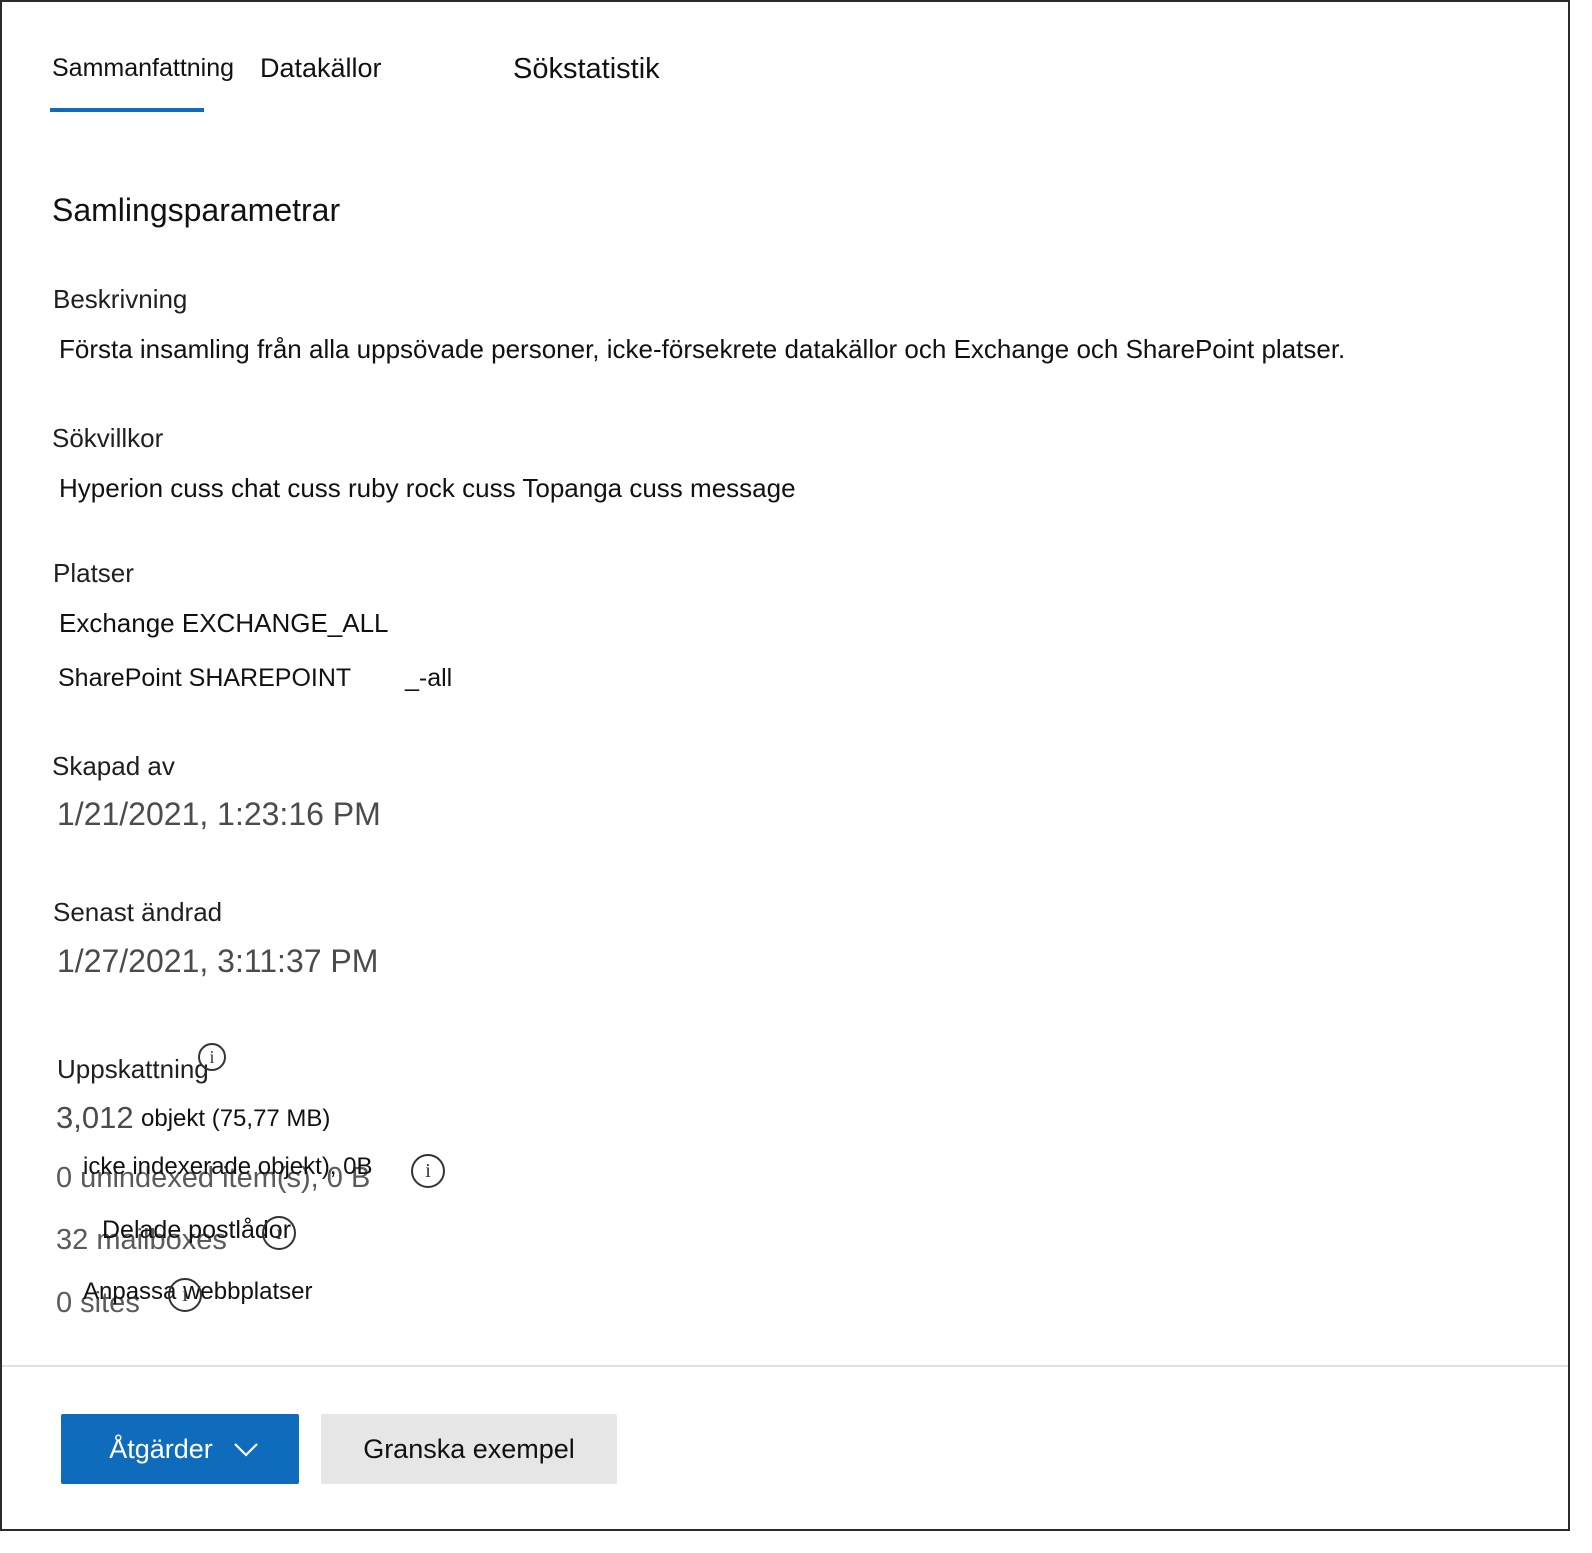  Describe the element at coordinates (236, 1118) in the screenshot. I see `estimate-items-text: objekt (75,77 MB)` at that location.